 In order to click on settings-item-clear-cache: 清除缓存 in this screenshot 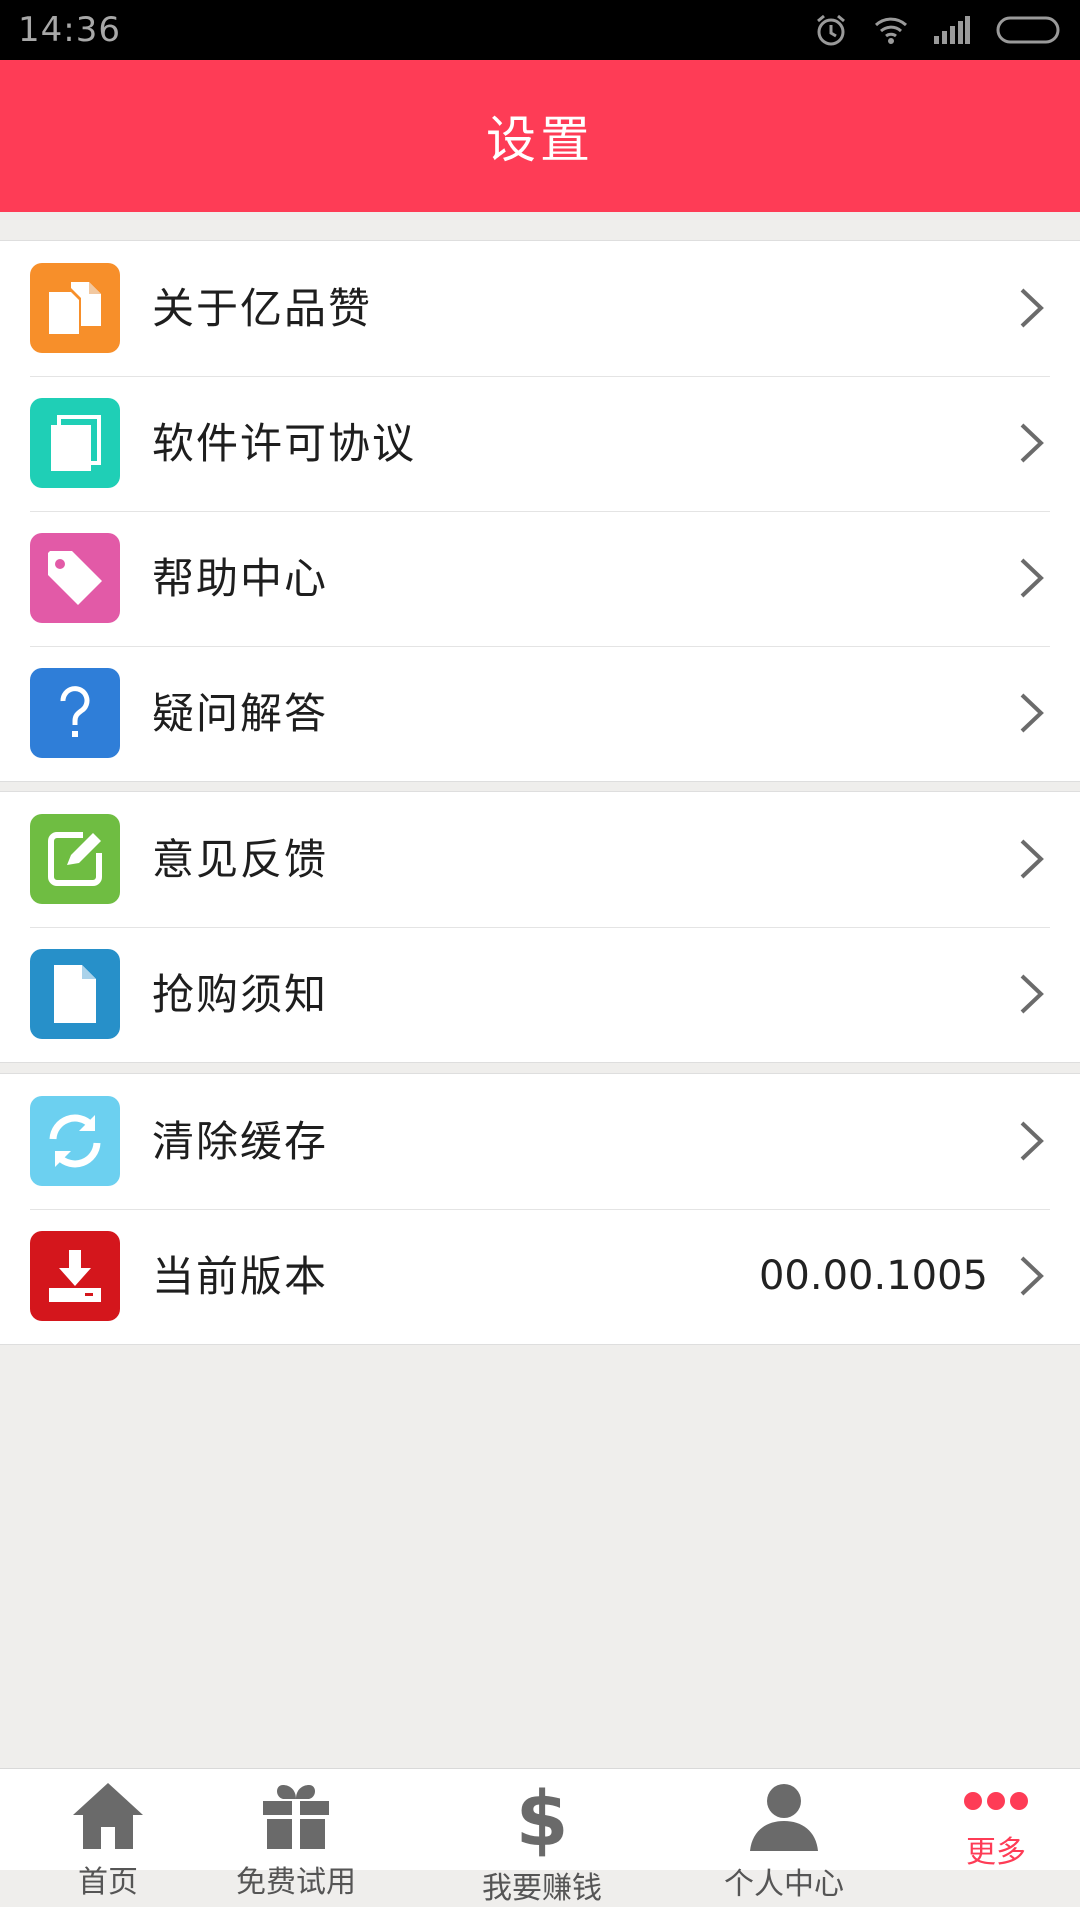, I will do `click(540, 1141)`.